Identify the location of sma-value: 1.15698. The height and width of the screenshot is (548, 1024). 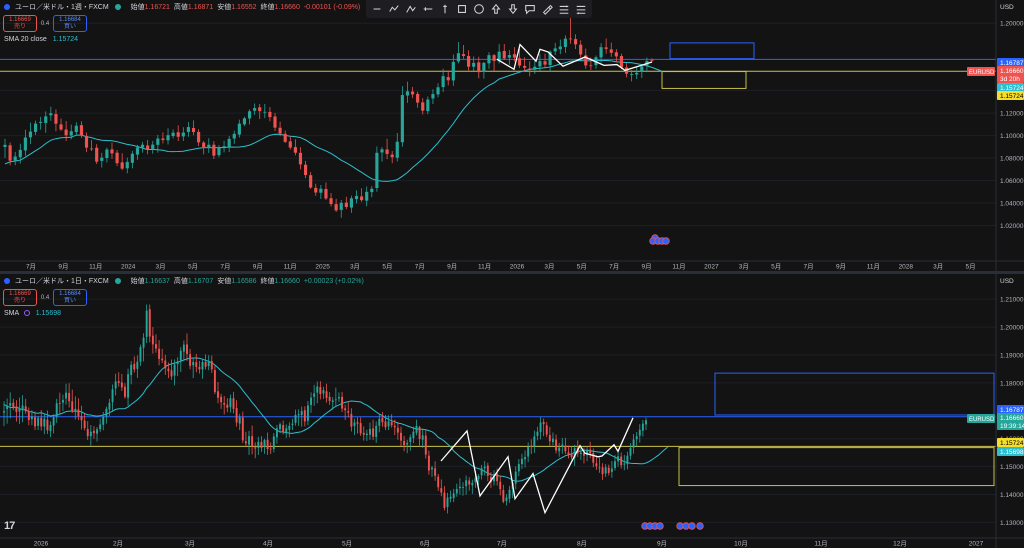
(48, 313).